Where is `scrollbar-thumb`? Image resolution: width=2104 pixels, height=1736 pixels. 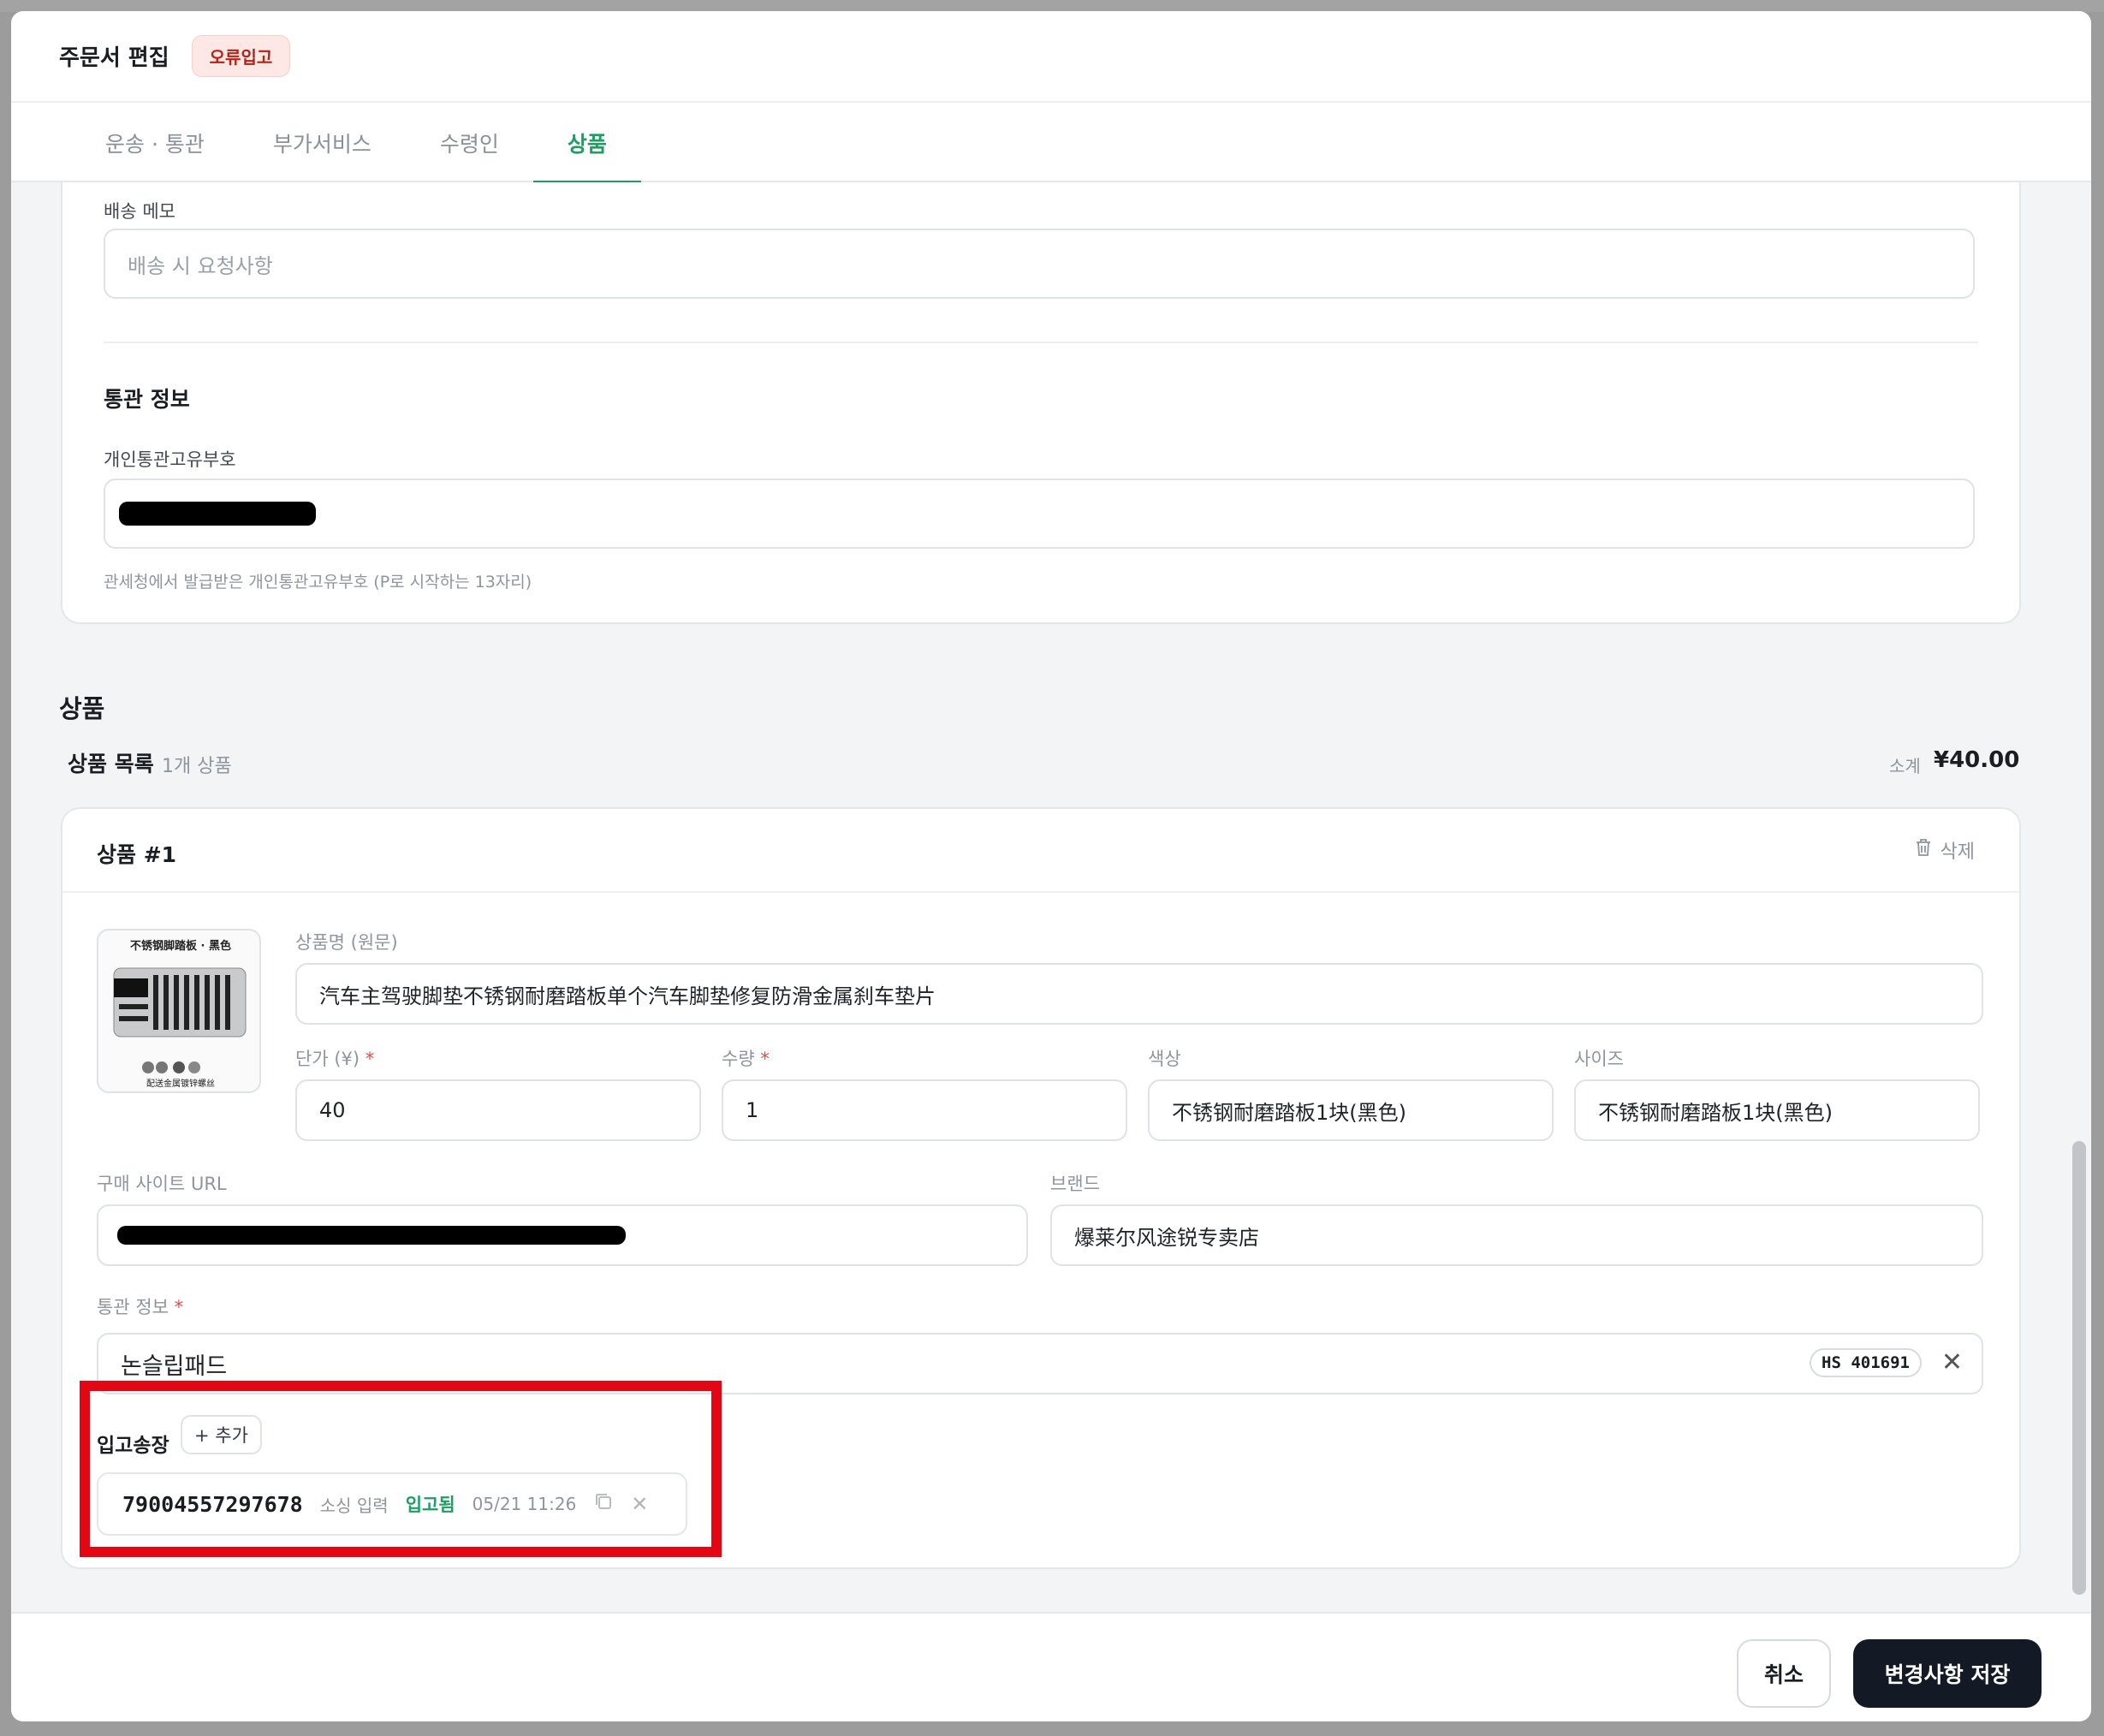 scrollbar-thumb is located at coordinates (2079, 1368).